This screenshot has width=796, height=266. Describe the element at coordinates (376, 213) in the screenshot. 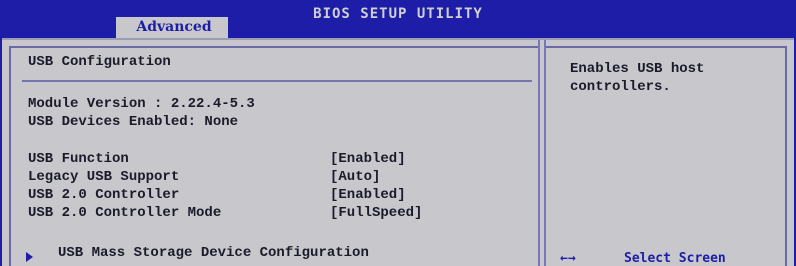

I see `setting-value: [FullSpeed]` at that location.